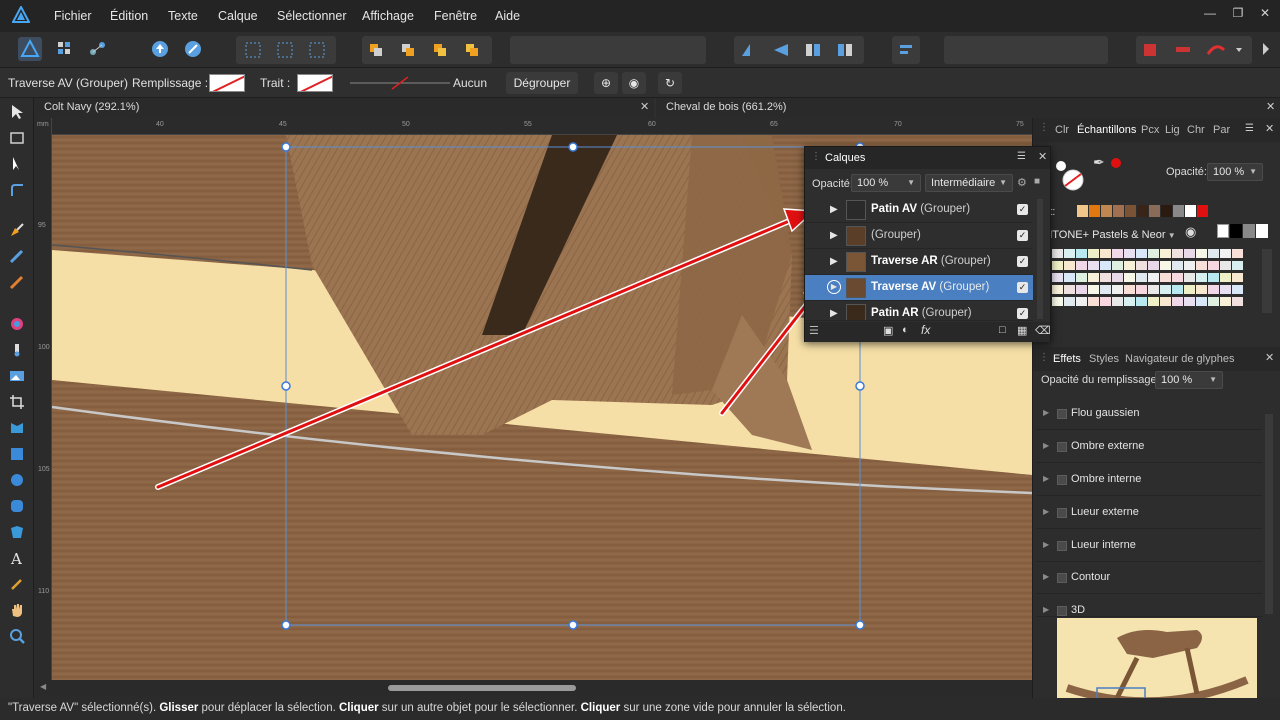  Describe the element at coordinates (1269, 357) in the screenshot. I see `panel-close-icon: ✕` at that location.